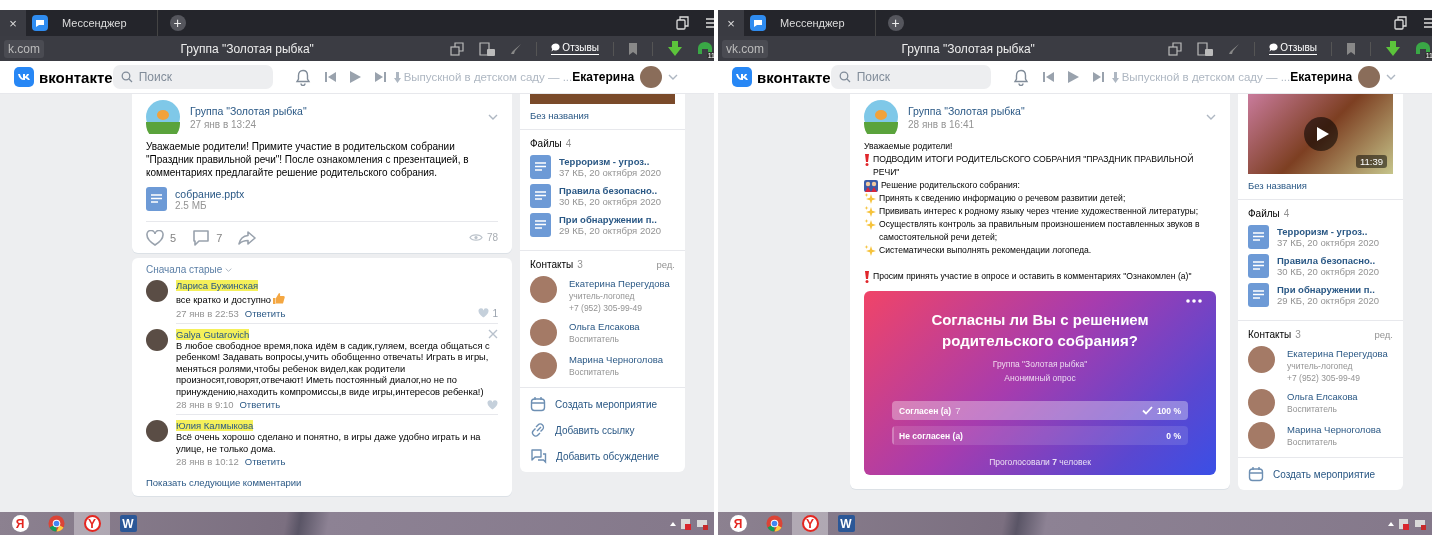 This screenshot has width=1432, height=535. I want to click on post-date: 28 янв в 16:41, so click(942, 124).